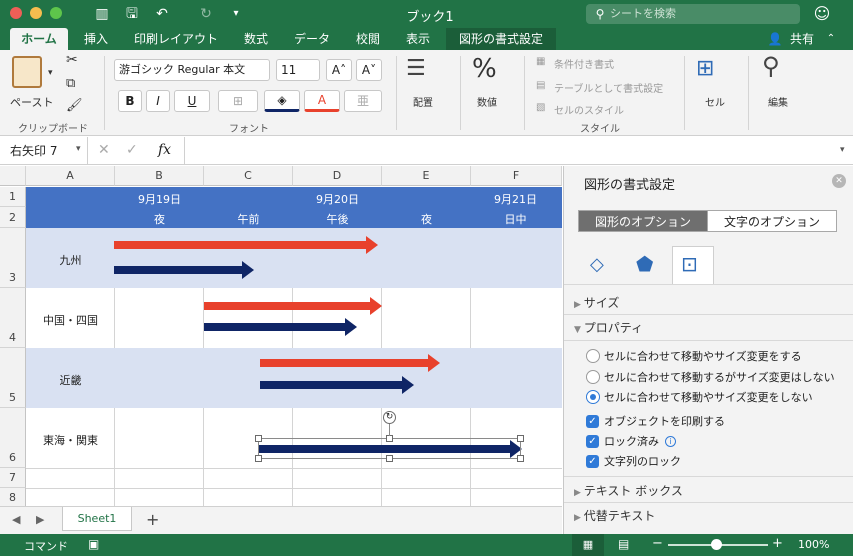 This screenshot has height=556, width=853. I want to click on column-header: E, so click(426, 176).